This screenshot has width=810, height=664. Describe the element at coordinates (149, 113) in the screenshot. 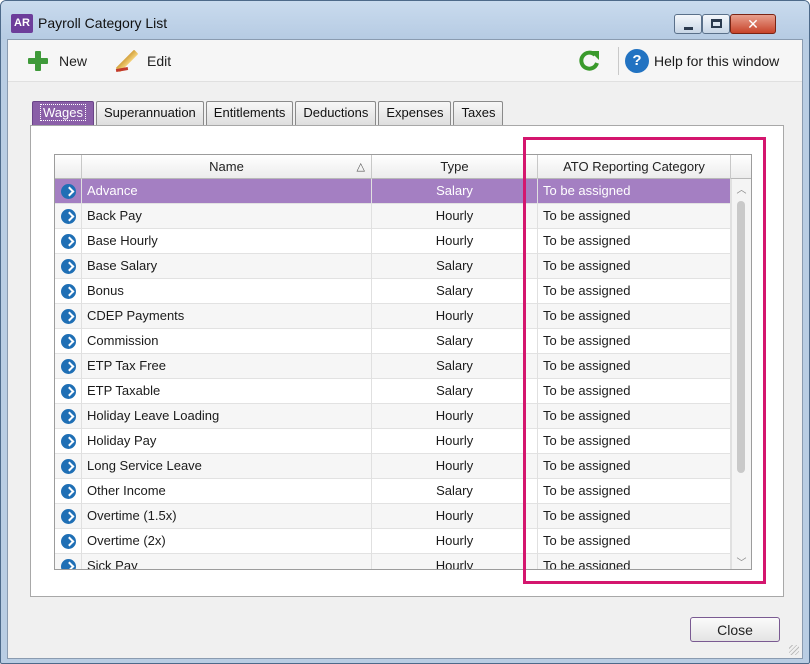

I see `tab-superannuation: Superannuation` at that location.